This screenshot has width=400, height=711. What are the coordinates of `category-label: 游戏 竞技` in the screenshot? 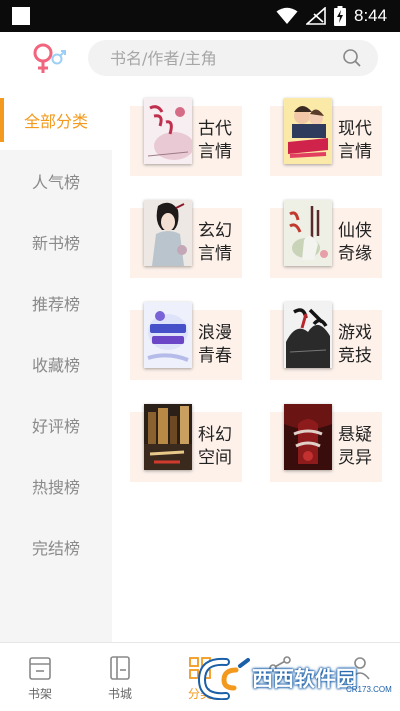 It's located at (355, 344).